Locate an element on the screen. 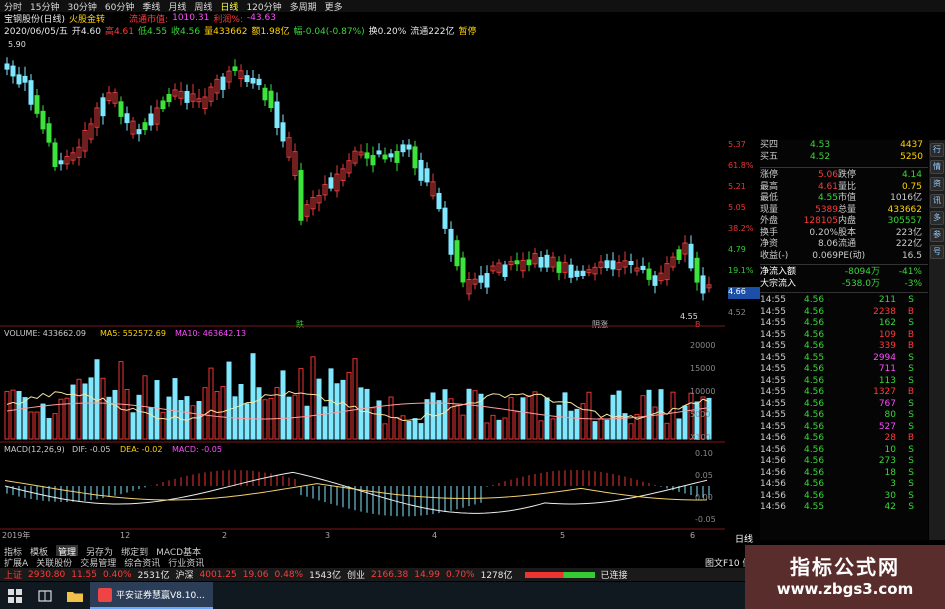  sh-index-label: 上证 is located at coordinates (13, 574).